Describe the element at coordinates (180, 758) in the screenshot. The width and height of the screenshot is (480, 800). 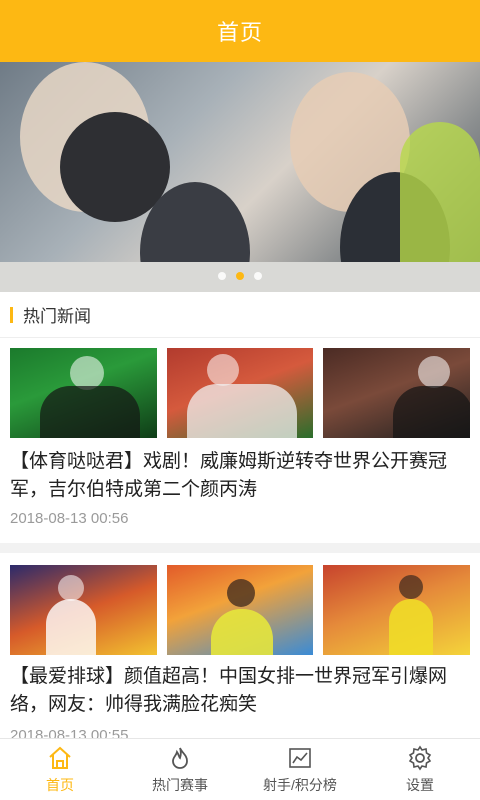
I see `flame-icon` at that location.